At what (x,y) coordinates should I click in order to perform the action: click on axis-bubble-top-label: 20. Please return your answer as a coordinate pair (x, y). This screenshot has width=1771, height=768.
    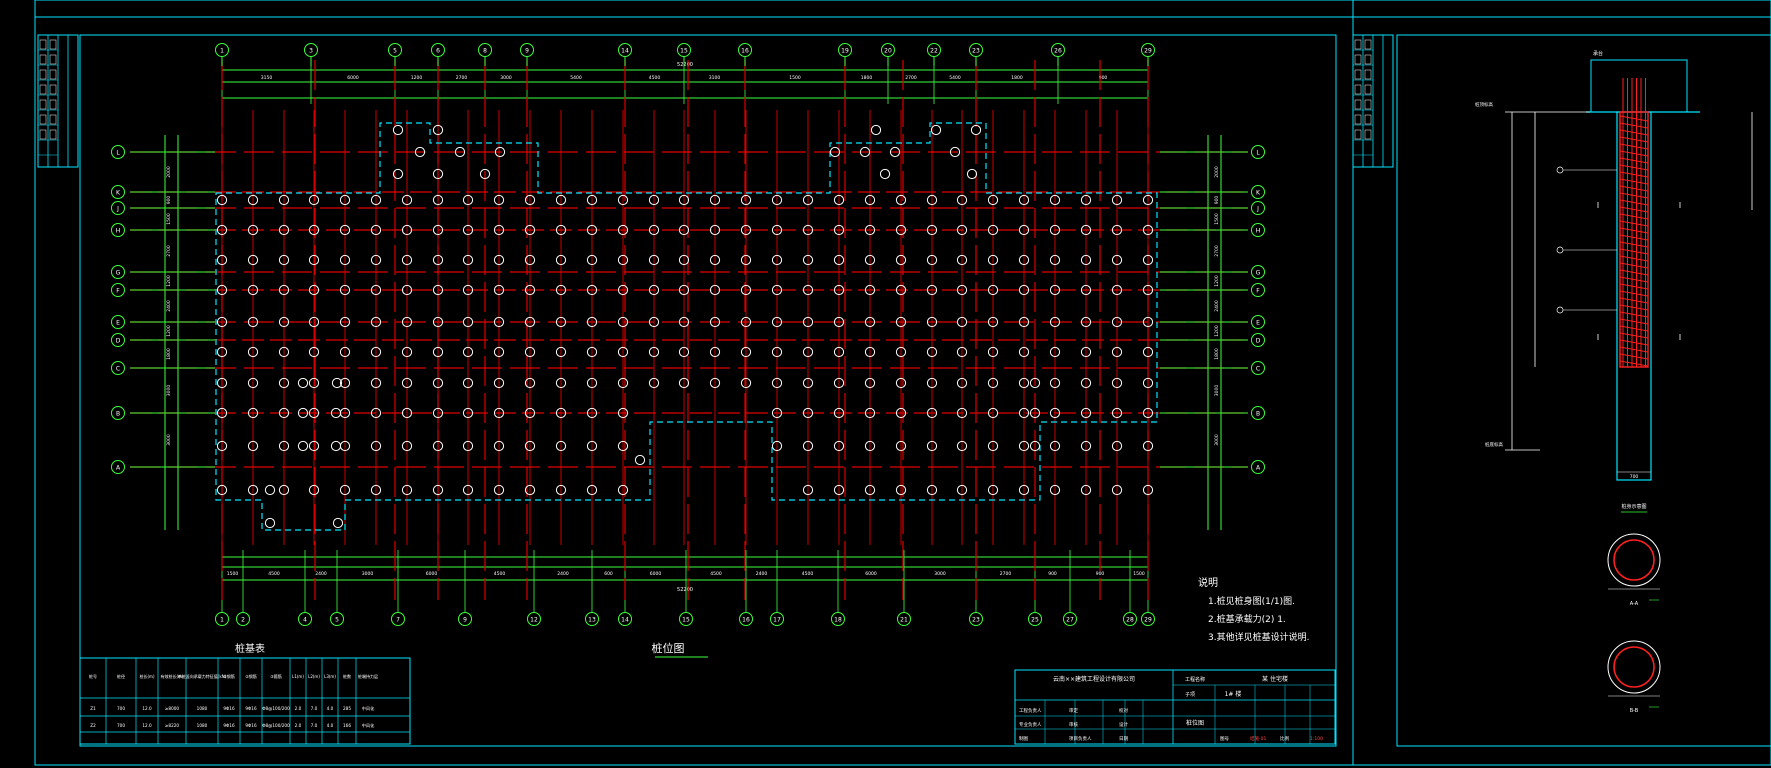
    Looking at the image, I should click on (888, 51).